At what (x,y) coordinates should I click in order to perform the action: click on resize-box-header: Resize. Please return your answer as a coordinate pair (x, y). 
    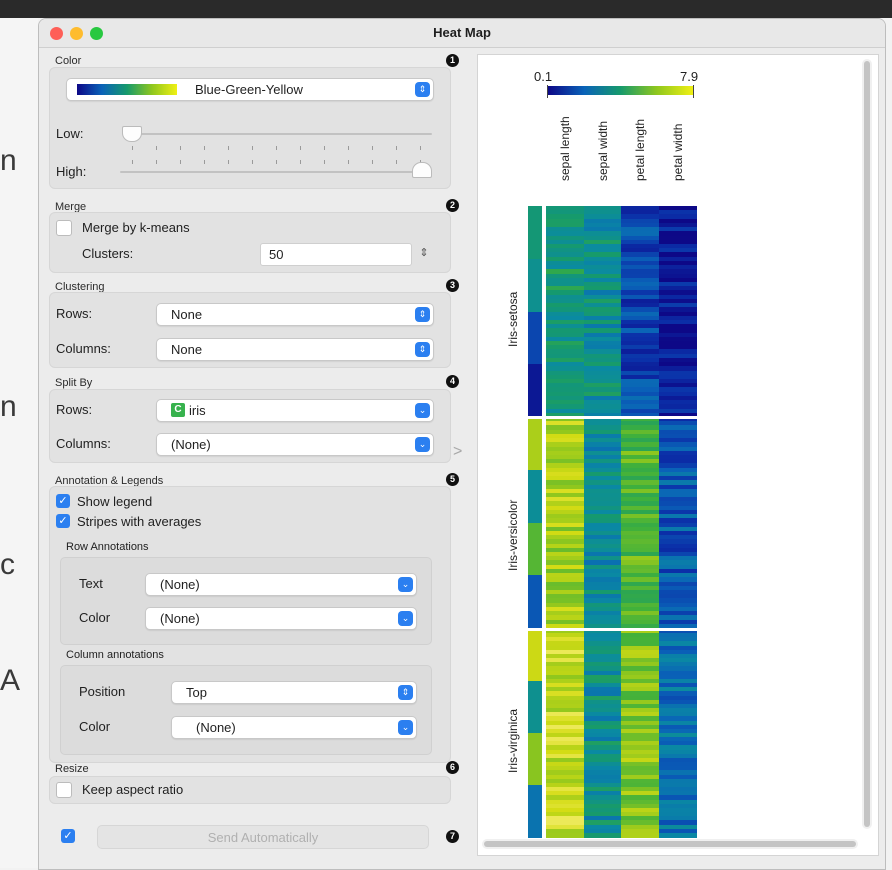
    Looking at the image, I should click on (72, 769).